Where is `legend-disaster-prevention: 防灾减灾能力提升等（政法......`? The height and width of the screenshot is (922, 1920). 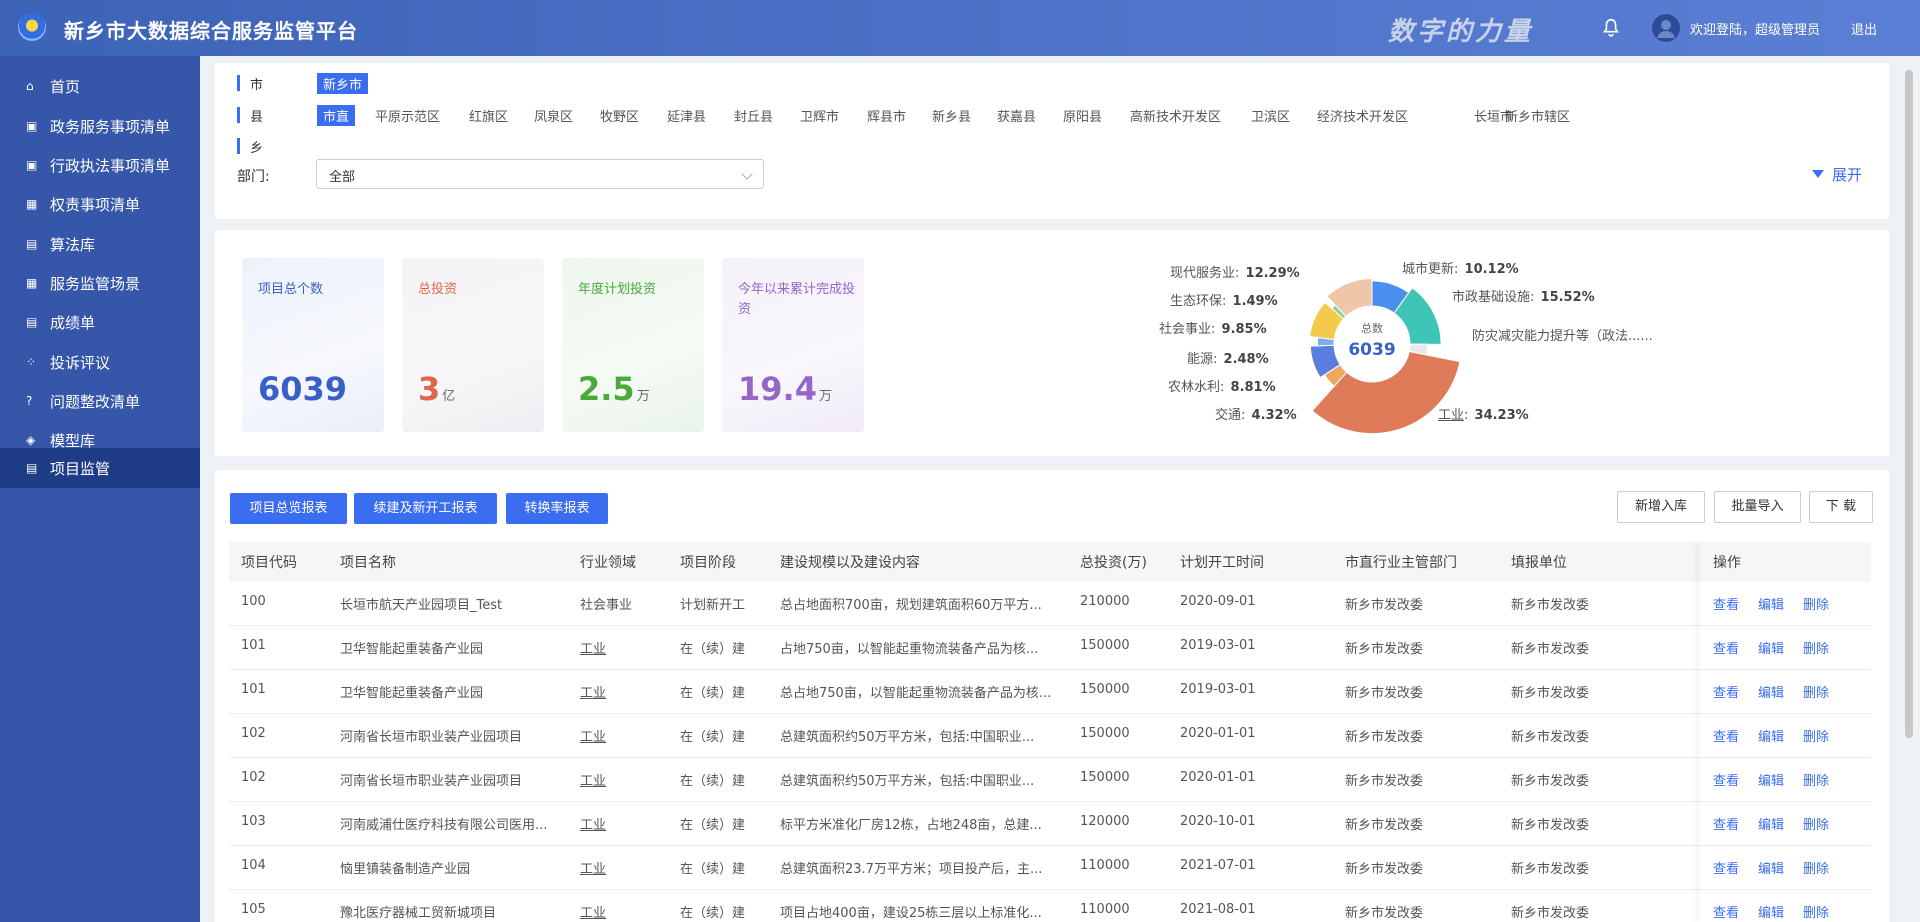 legend-disaster-prevention: 防灾减灾能力提升等（政法...... is located at coordinates (1562, 336).